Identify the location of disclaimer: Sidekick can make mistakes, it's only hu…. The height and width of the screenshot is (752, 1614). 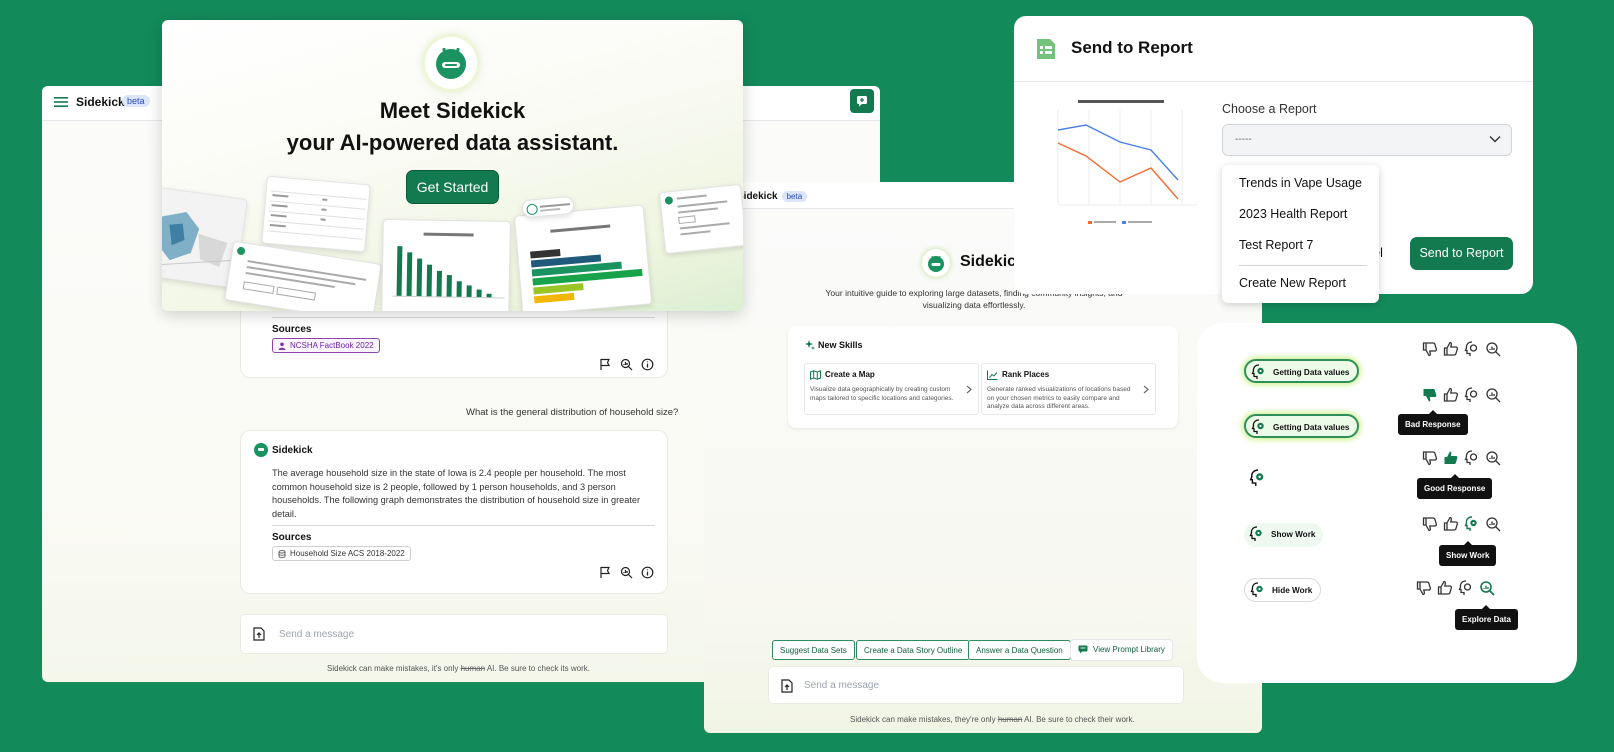
(458, 668).